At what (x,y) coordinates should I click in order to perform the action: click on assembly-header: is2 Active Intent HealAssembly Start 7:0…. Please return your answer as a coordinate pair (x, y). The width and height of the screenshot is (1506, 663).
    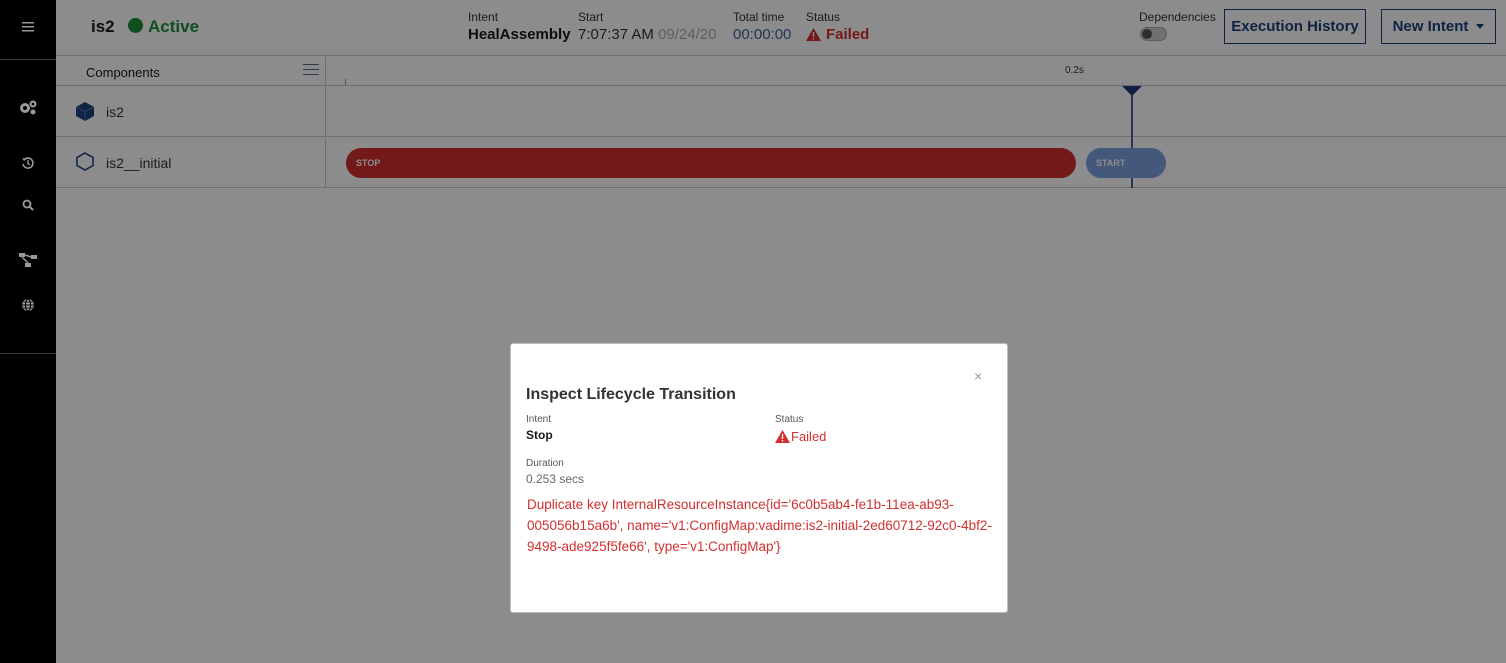
    Looking at the image, I should click on (781, 28).